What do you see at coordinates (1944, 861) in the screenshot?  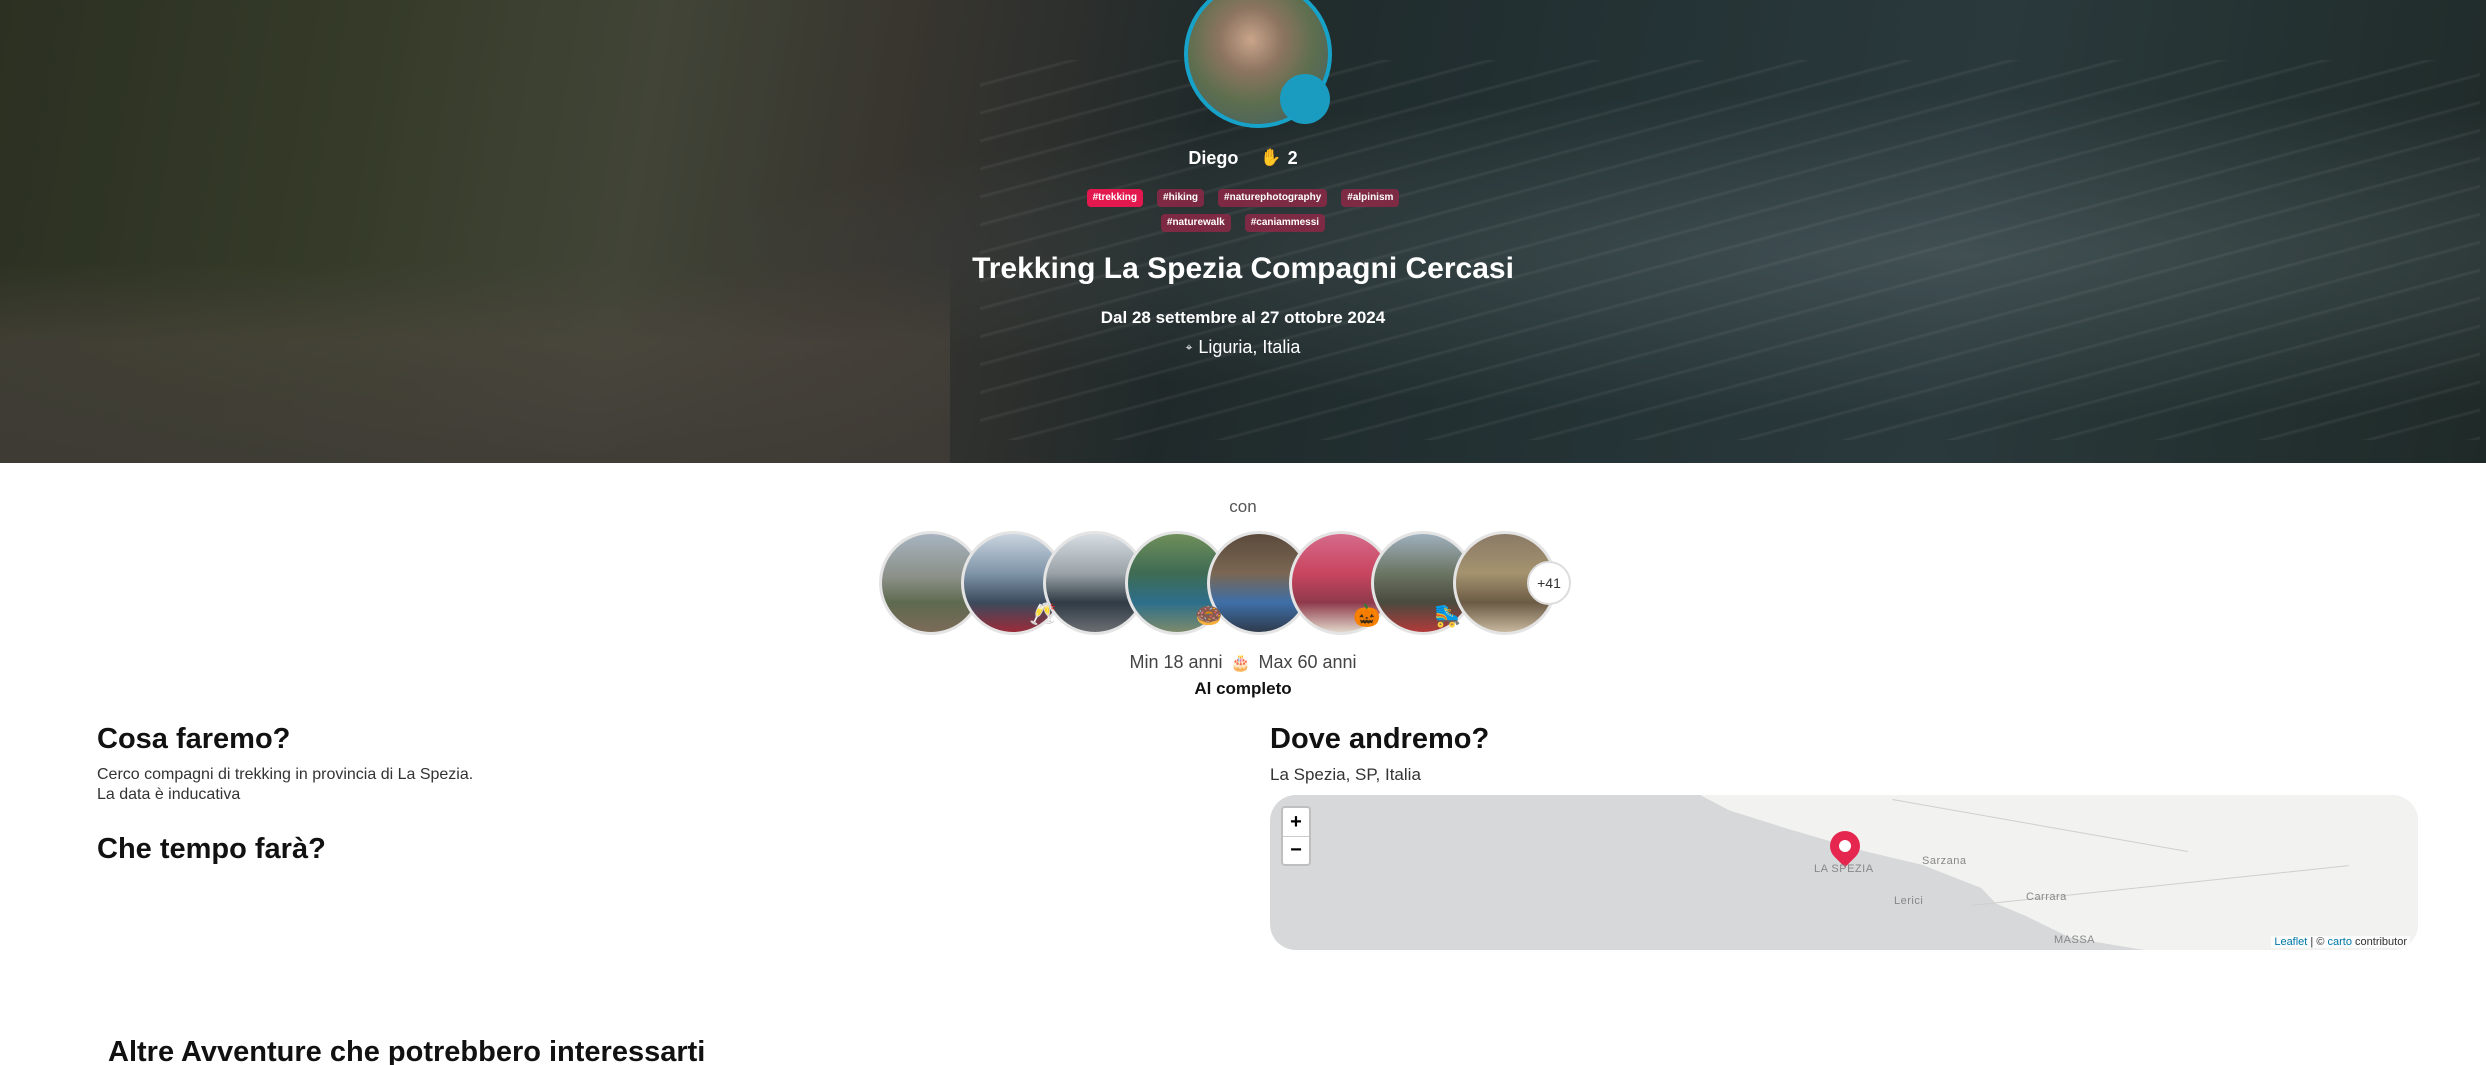 I see `map-label-sarzana: Sarzana` at bounding box center [1944, 861].